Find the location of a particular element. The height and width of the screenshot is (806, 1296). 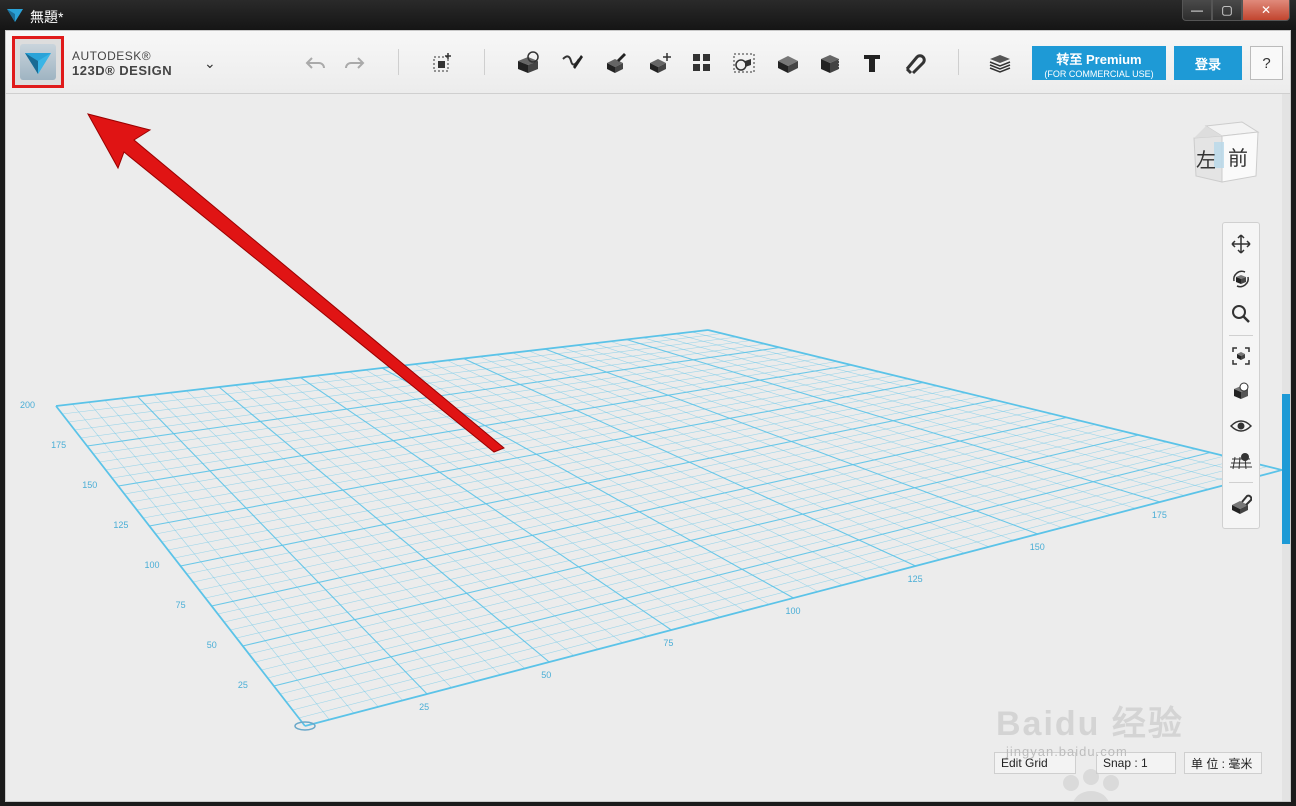

window-controls: — ▢ ✕ is located at coordinates (1236, 11).